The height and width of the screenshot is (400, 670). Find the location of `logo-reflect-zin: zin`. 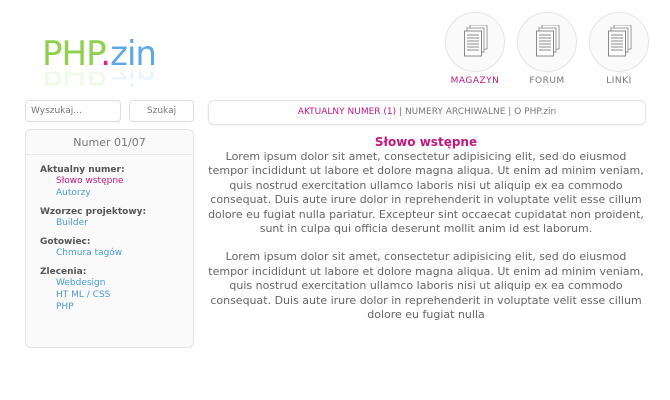

logo-reflect-zin: zin is located at coordinates (133, 82).